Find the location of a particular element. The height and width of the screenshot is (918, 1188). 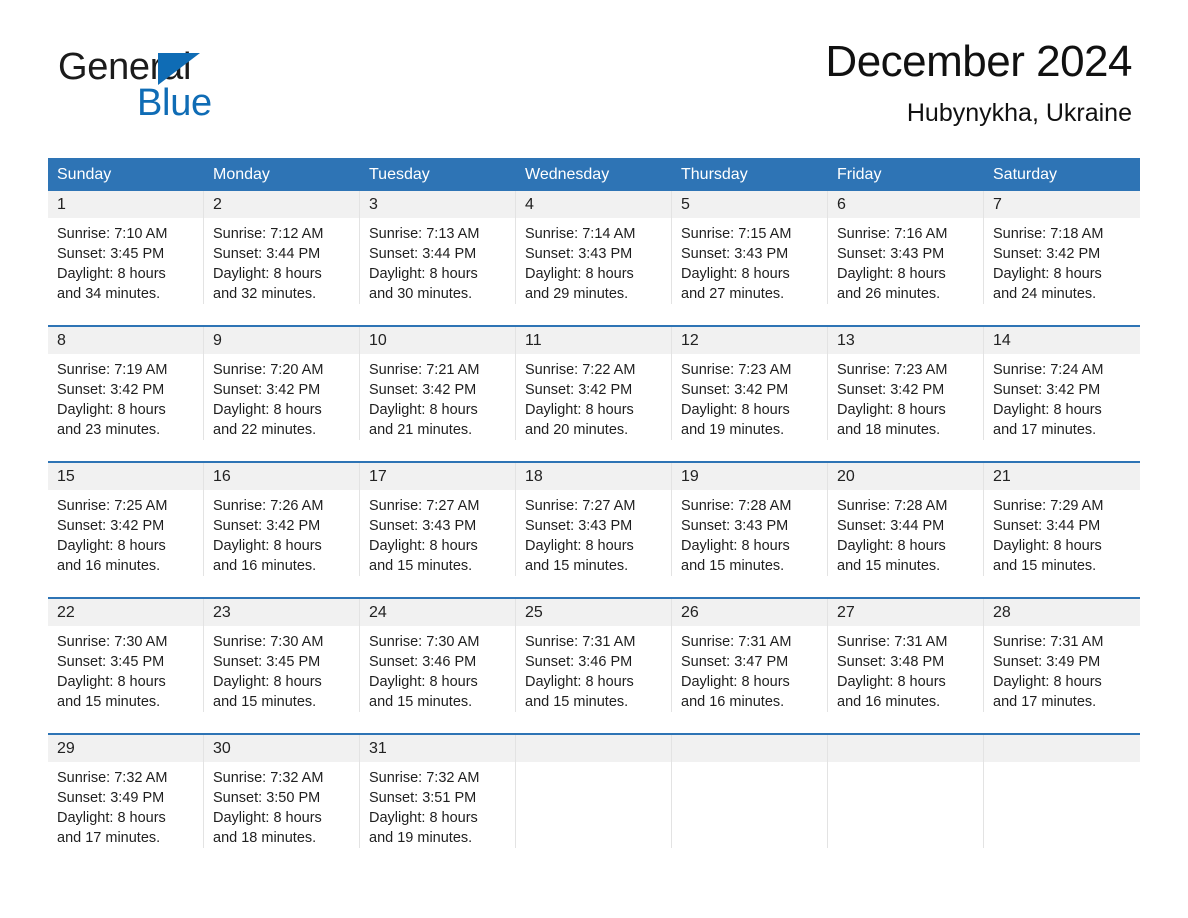

sunset-line: Sunset: 3:43 PM is located at coordinates (735, 526).